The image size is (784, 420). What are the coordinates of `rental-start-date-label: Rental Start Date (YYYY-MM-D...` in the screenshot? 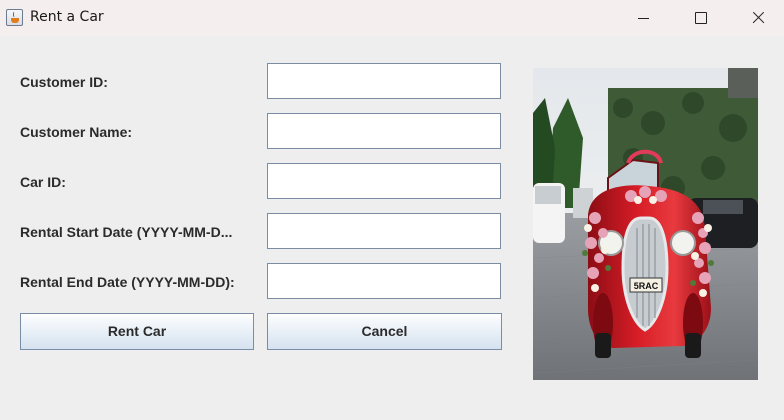 It's located at (126, 232).